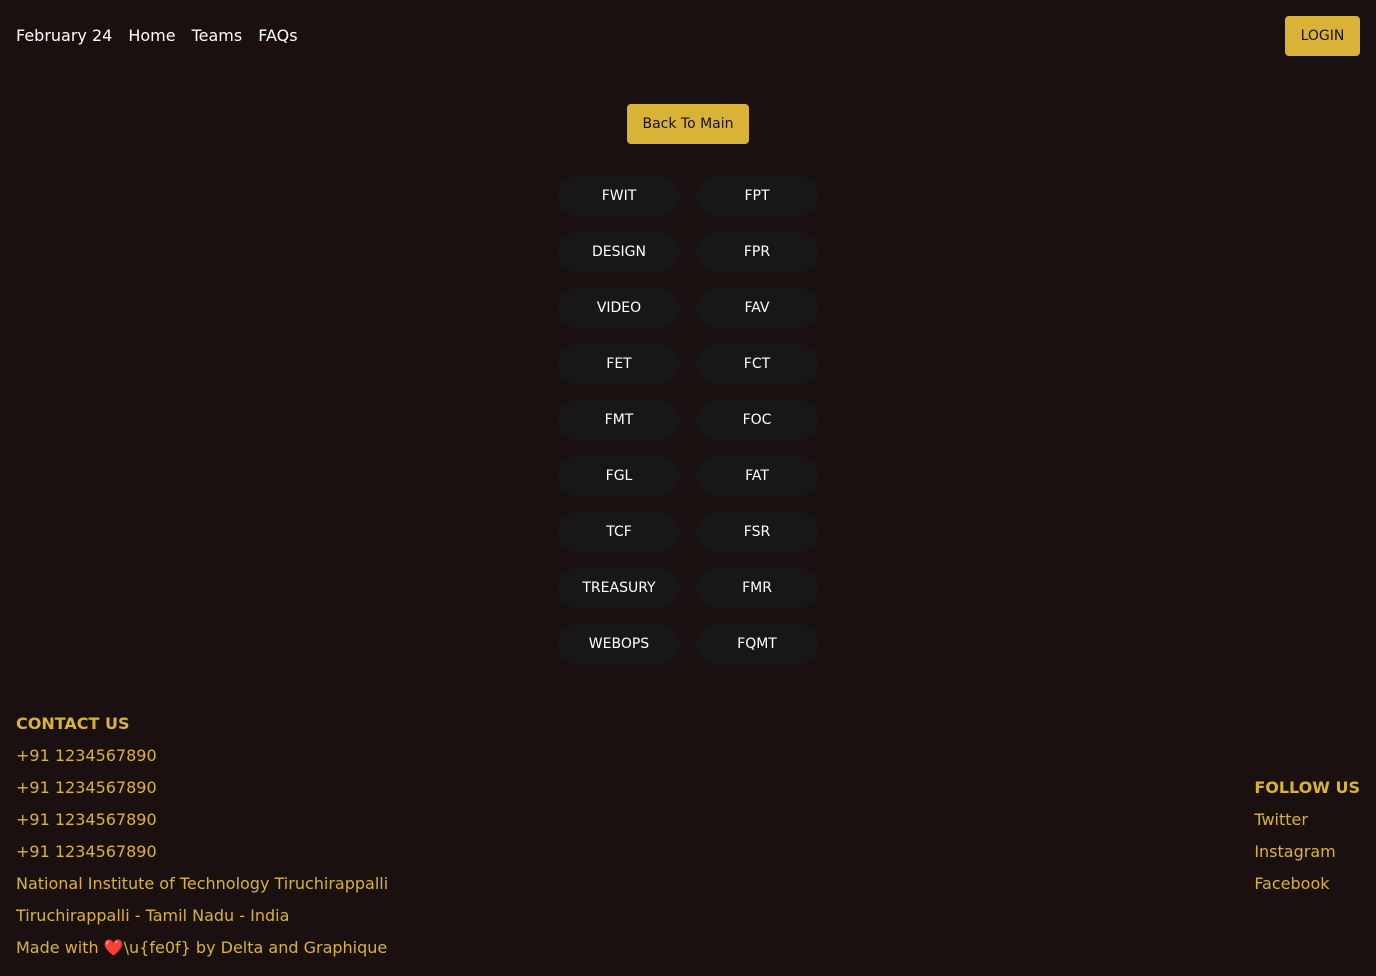 The height and width of the screenshot is (976, 1376). I want to click on instagram-link: Instagram, so click(1294, 851).